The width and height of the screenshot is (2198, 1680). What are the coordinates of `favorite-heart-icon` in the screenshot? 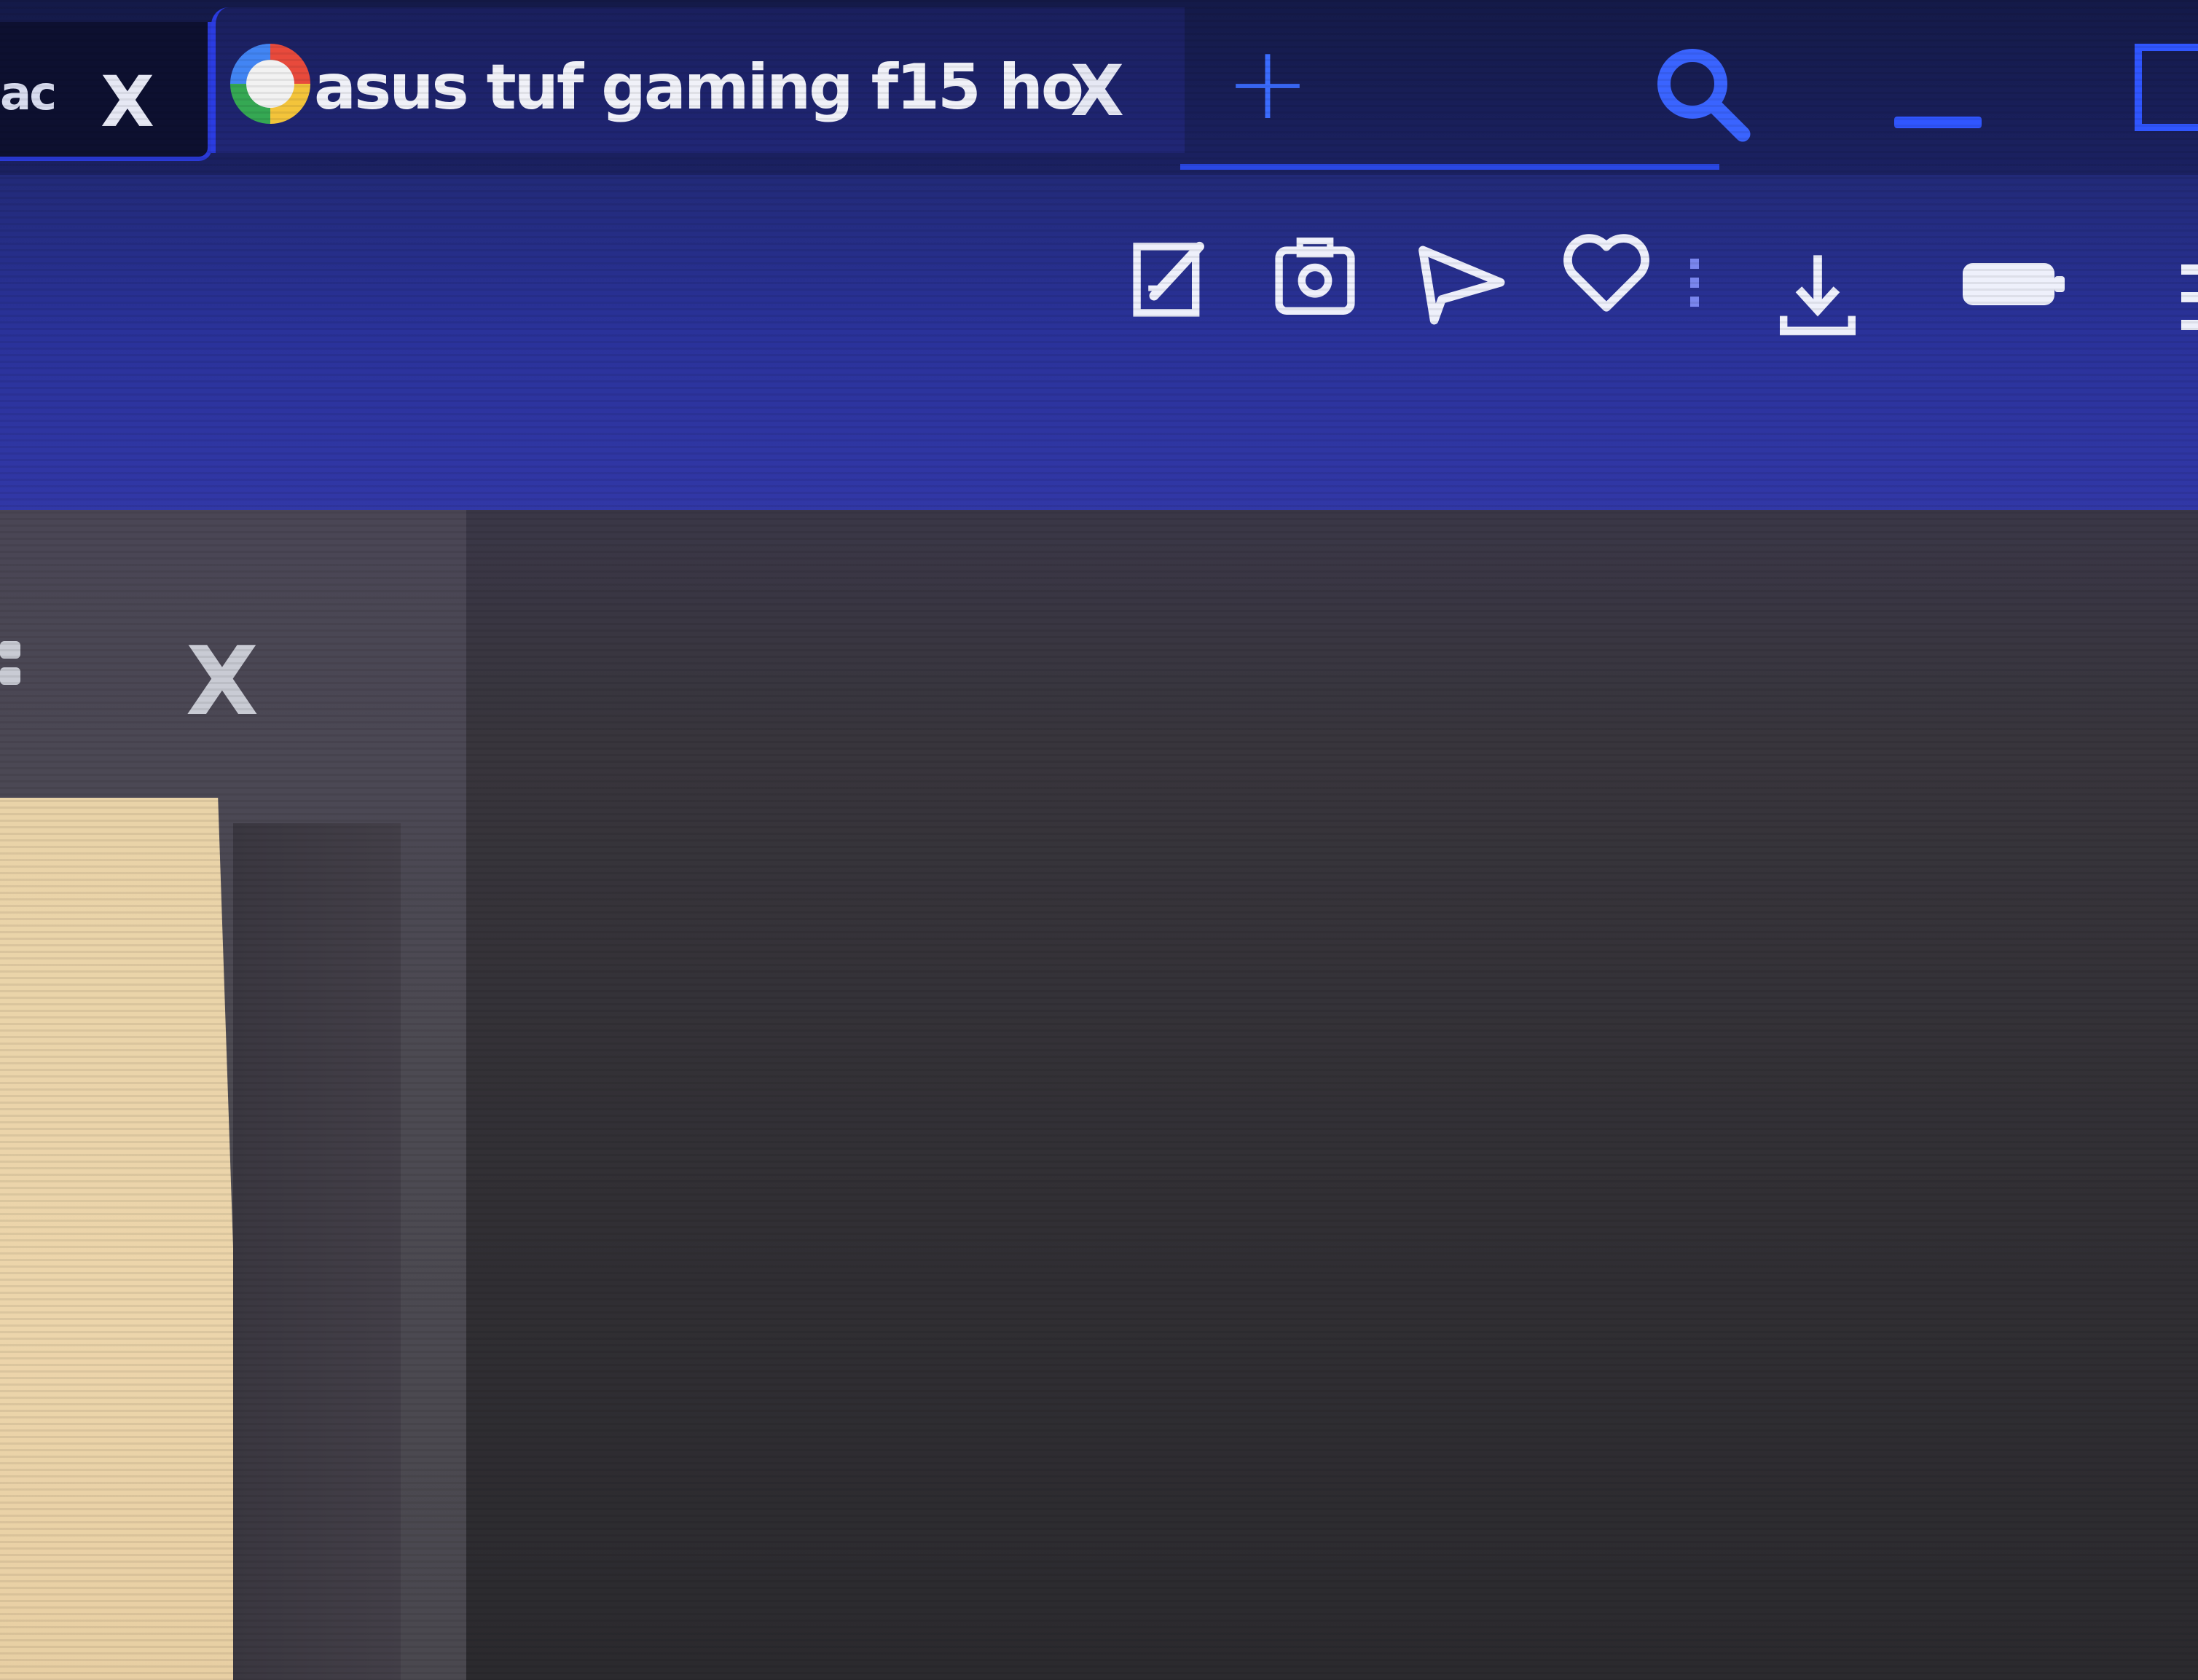 It's located at (1606, 273).